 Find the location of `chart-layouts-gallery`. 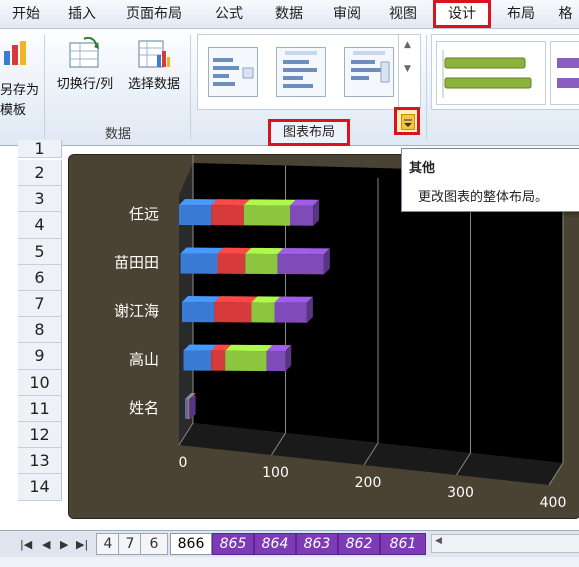

chart-layouts-gallery is located at coordinates (309, 72).